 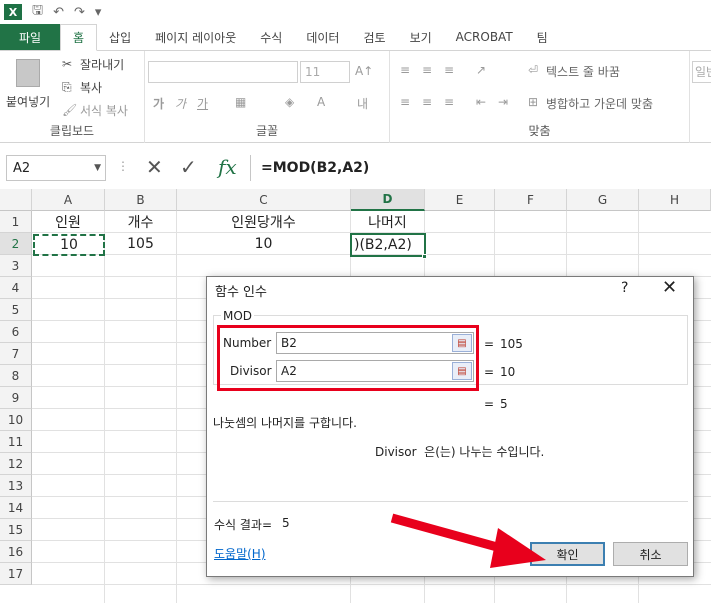 What do you see at coordinates (158, 103) in the screenshot?
I see `bold-button: 가` at bounding box center [158, 103].